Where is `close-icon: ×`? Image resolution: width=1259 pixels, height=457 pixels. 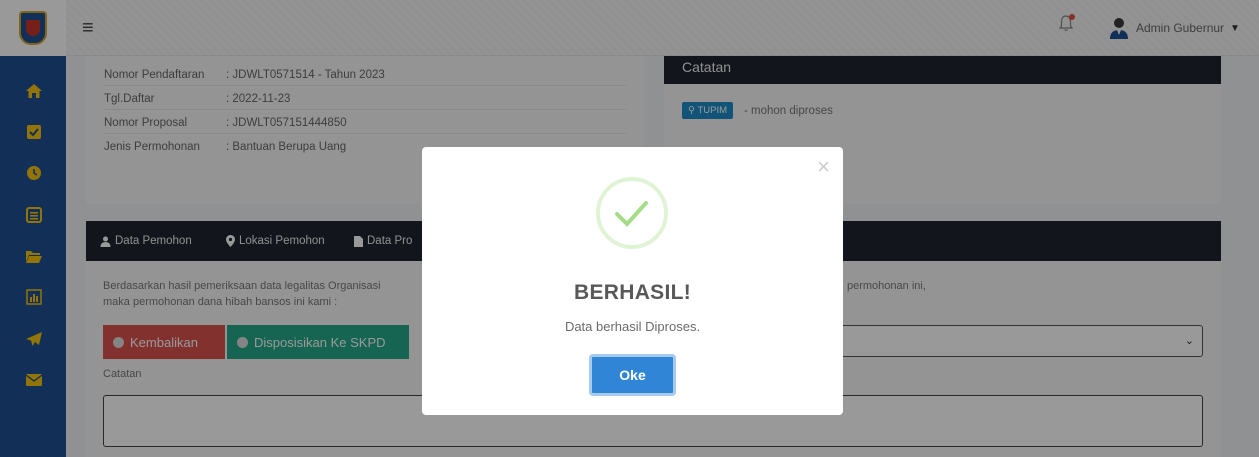
close-icon: × is located at coordinates (823, 167).